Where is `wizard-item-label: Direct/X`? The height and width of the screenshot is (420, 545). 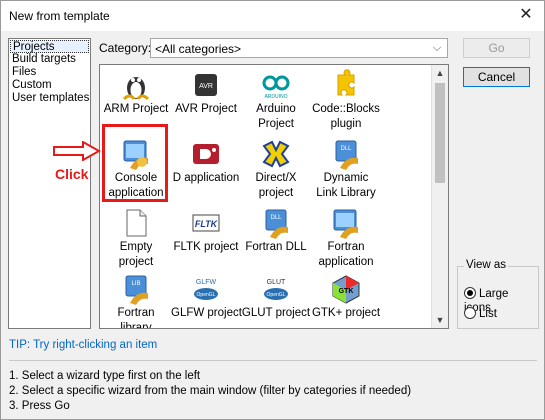 wizard-item-label: Direct/X is located at coordinates (276, 178).